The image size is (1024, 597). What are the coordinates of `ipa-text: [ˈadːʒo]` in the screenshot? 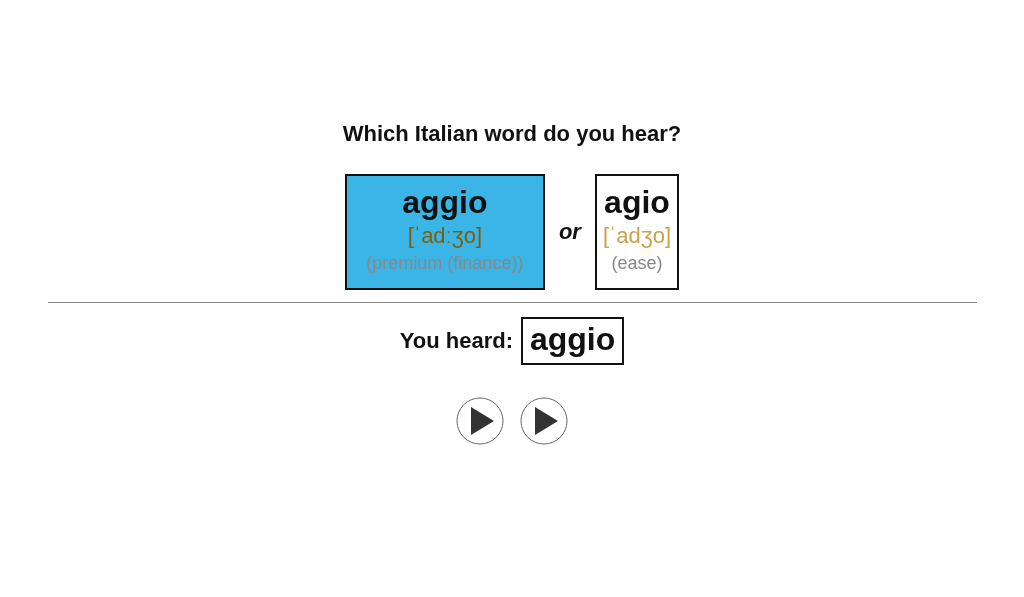 It's located at (445, 235).